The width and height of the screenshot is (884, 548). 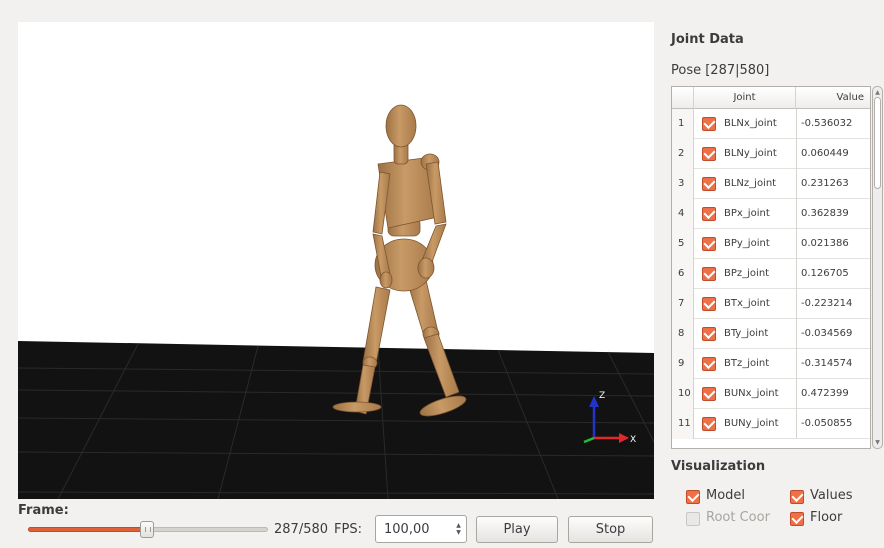 What do you see at coordinates (301, 529) in the screenshot?
I see `frame-readout: 287/580` at bounding box center [301, 529].